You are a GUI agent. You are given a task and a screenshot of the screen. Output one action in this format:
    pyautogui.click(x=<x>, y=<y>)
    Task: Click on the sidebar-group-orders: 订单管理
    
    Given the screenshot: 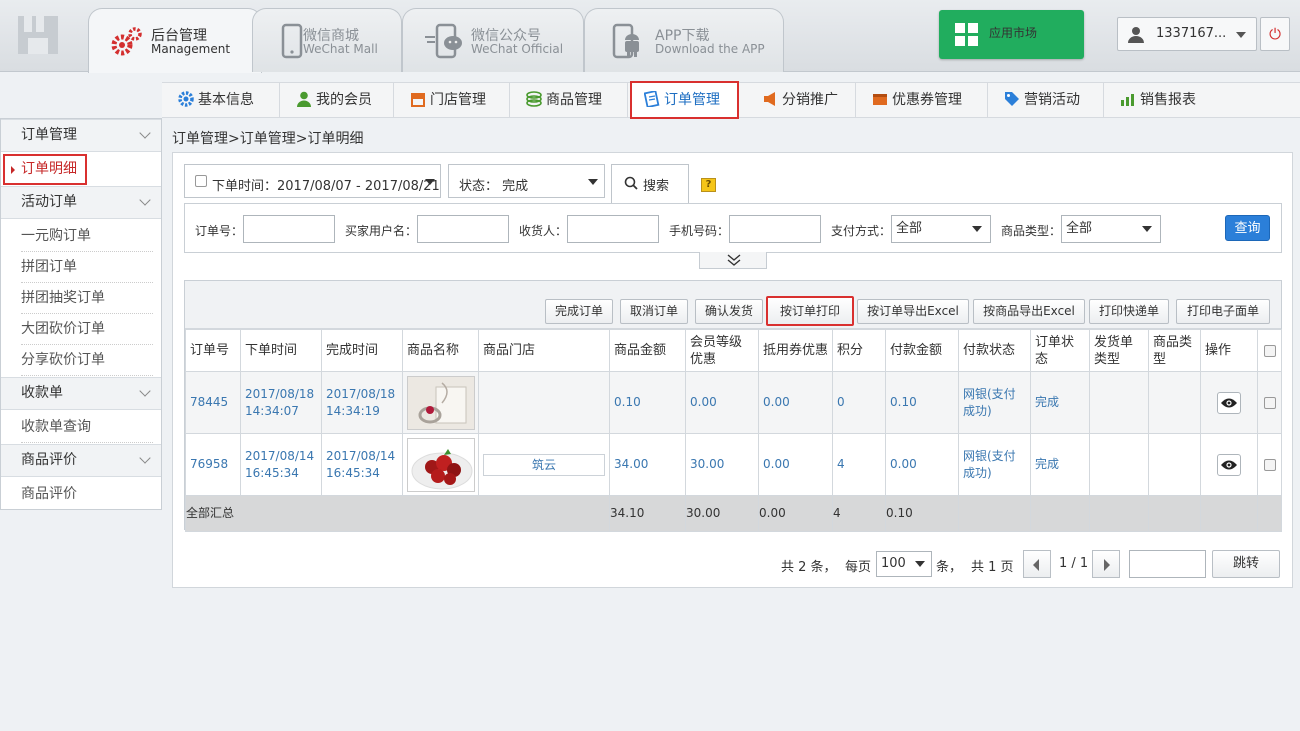 What is the action you would take?
    pyautogui.click(x=81, y=135)
    